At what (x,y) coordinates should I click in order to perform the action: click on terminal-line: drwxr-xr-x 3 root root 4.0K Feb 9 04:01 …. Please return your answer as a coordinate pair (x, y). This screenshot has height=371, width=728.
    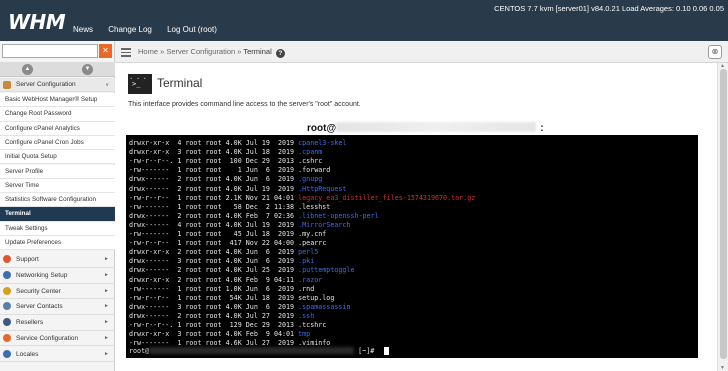
    Looking at the image, I should click on (220, 334).